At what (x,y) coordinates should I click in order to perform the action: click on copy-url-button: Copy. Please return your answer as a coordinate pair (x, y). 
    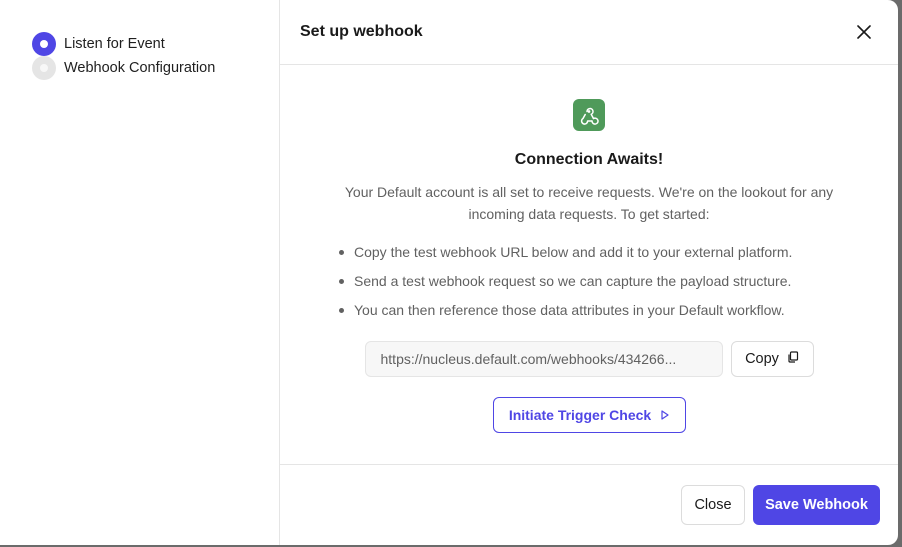
    Looking at the image, I should click on (772, 359).